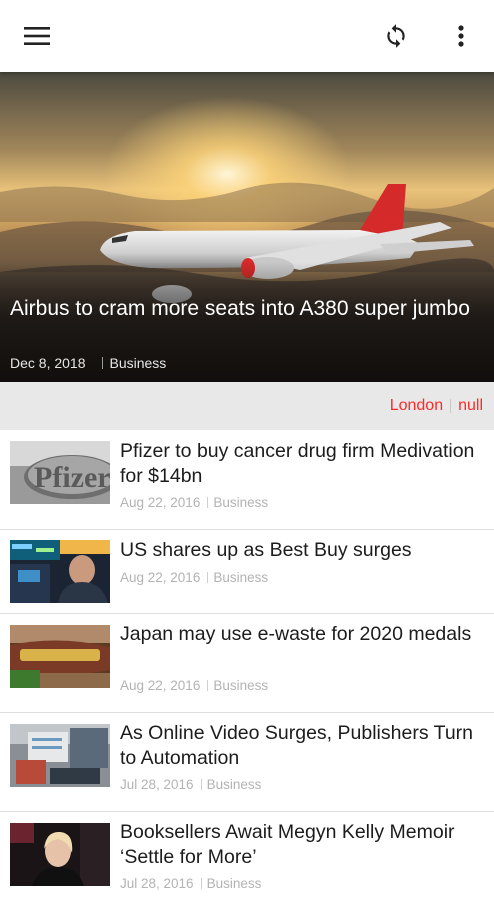  I want to click on pfizer-sign-photo: Pfizer, so click(60, 472).